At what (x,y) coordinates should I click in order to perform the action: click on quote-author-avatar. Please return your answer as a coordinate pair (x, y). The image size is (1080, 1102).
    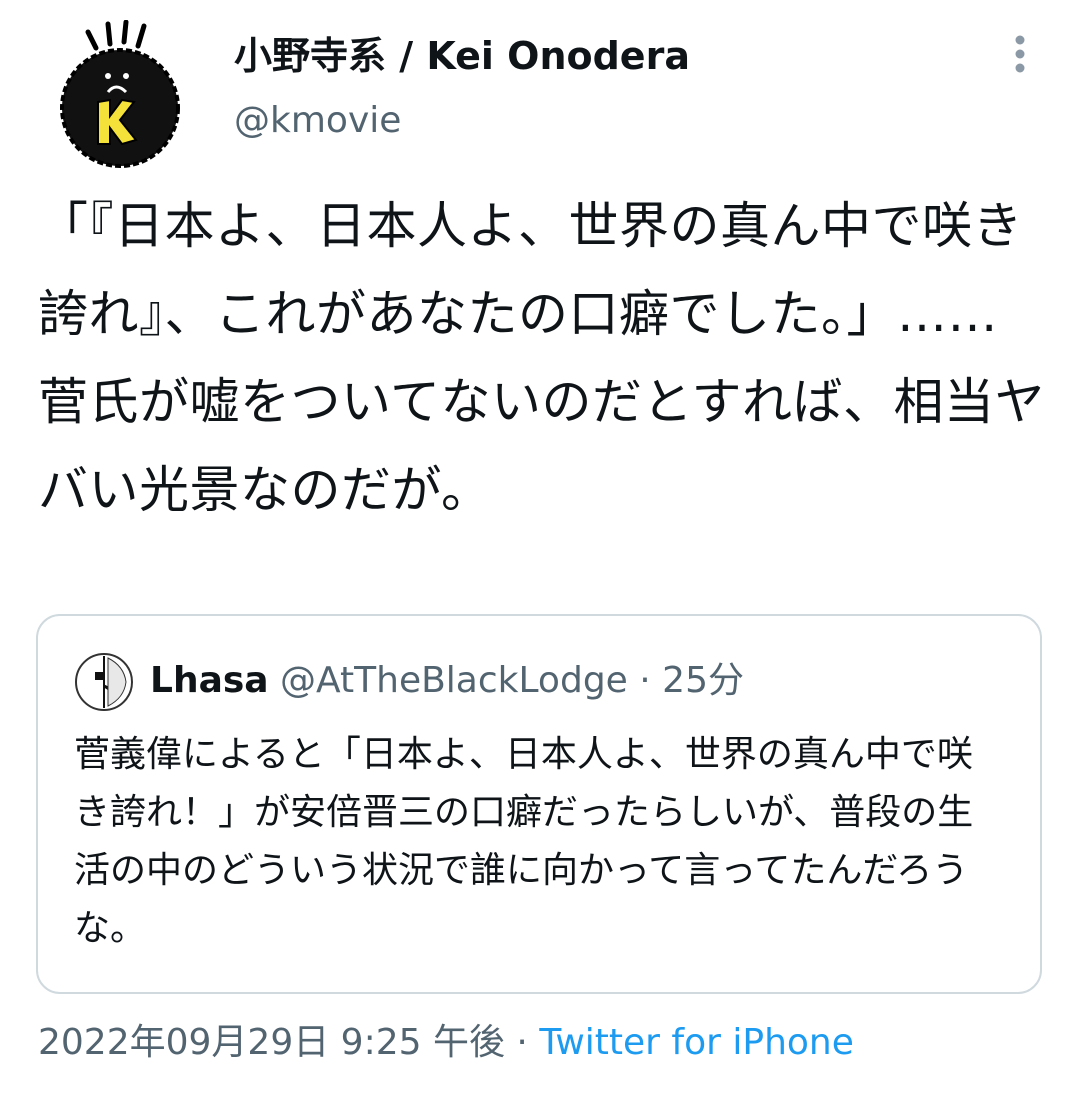
    Looking at the image, I should click on (104, 682).